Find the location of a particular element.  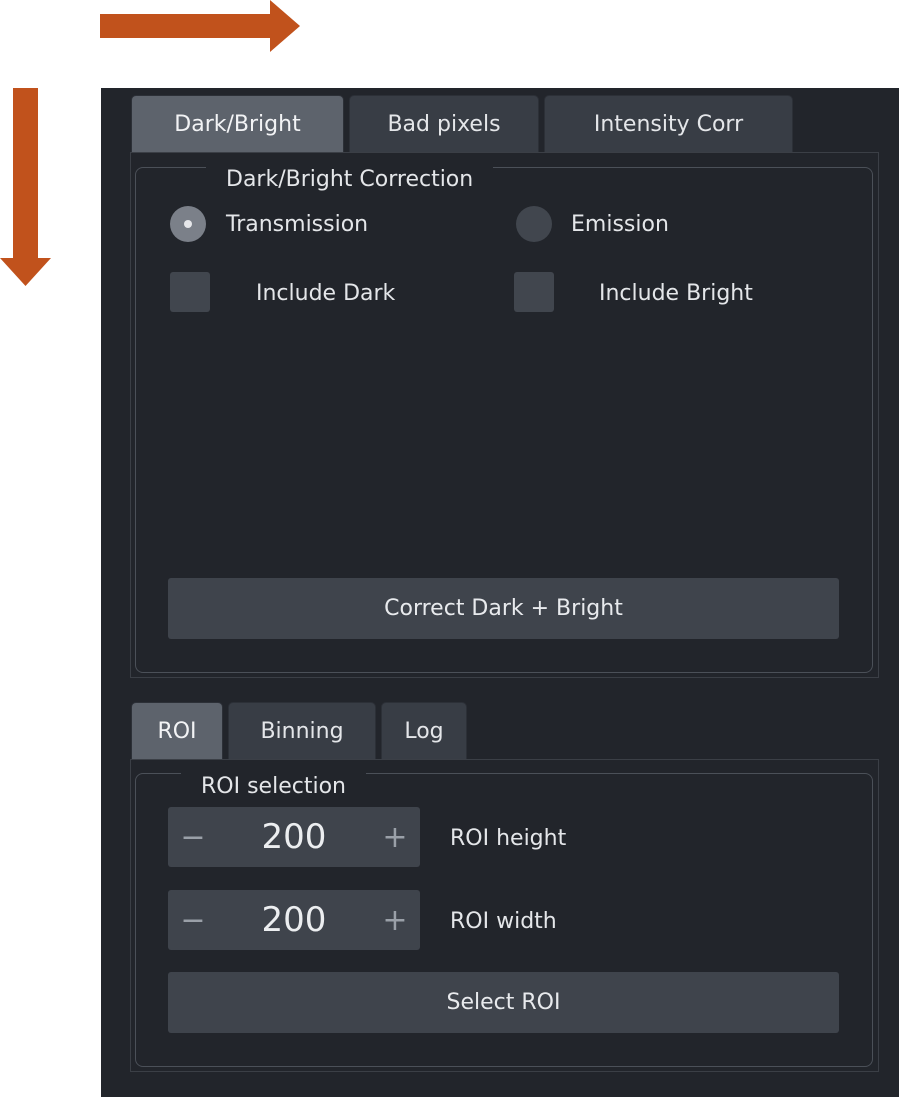

transmission-label: Transmission is located at coordinates (297, 224).